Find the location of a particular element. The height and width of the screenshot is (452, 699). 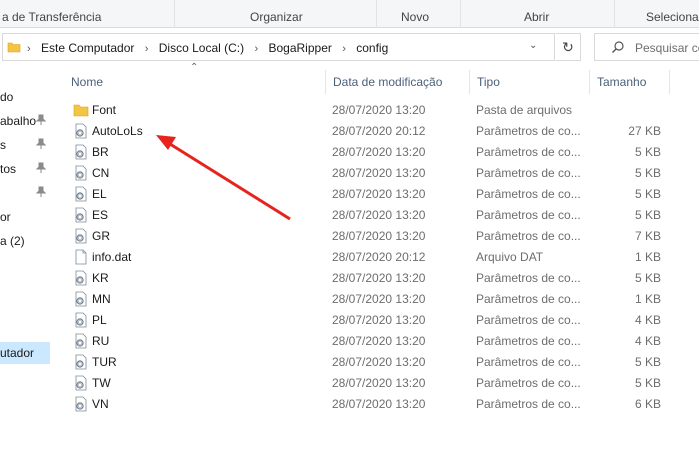

column-header-name: Nome is located at coordinates (195, 82).